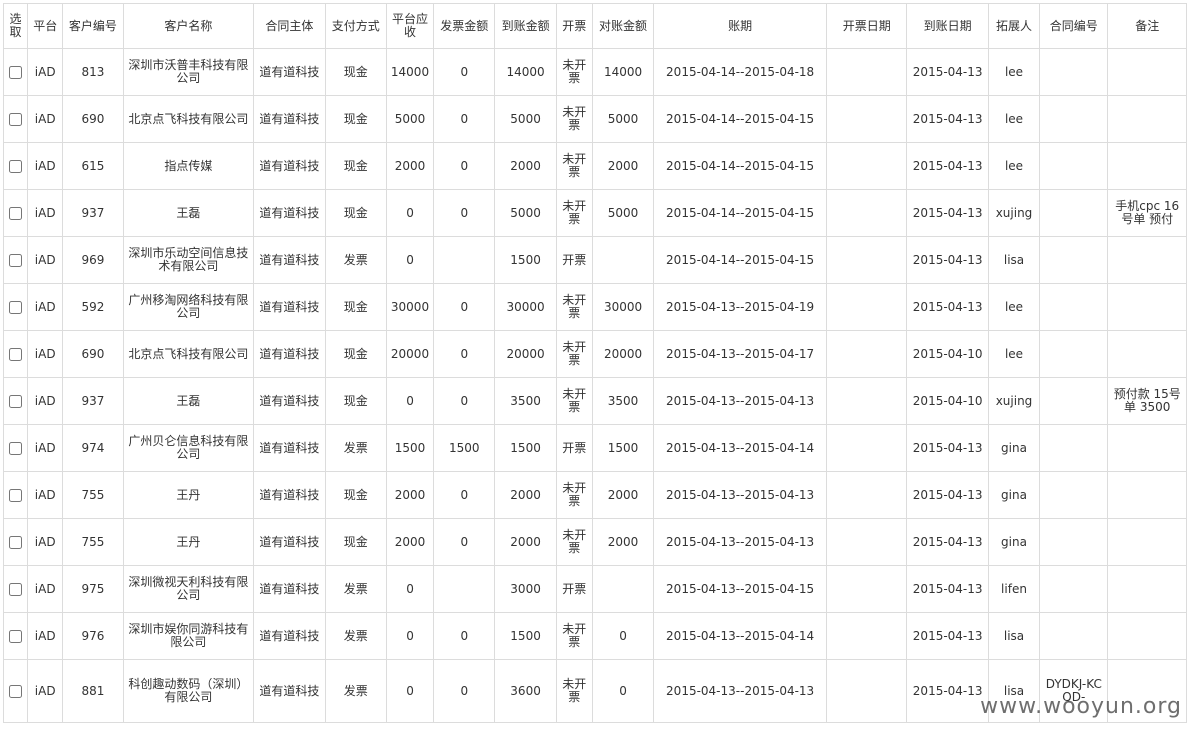  What do you see at coordinates (623, 636) in the screenshot?
I see `reconciled-amount-cell: 0` at bounding box center [623, 636].